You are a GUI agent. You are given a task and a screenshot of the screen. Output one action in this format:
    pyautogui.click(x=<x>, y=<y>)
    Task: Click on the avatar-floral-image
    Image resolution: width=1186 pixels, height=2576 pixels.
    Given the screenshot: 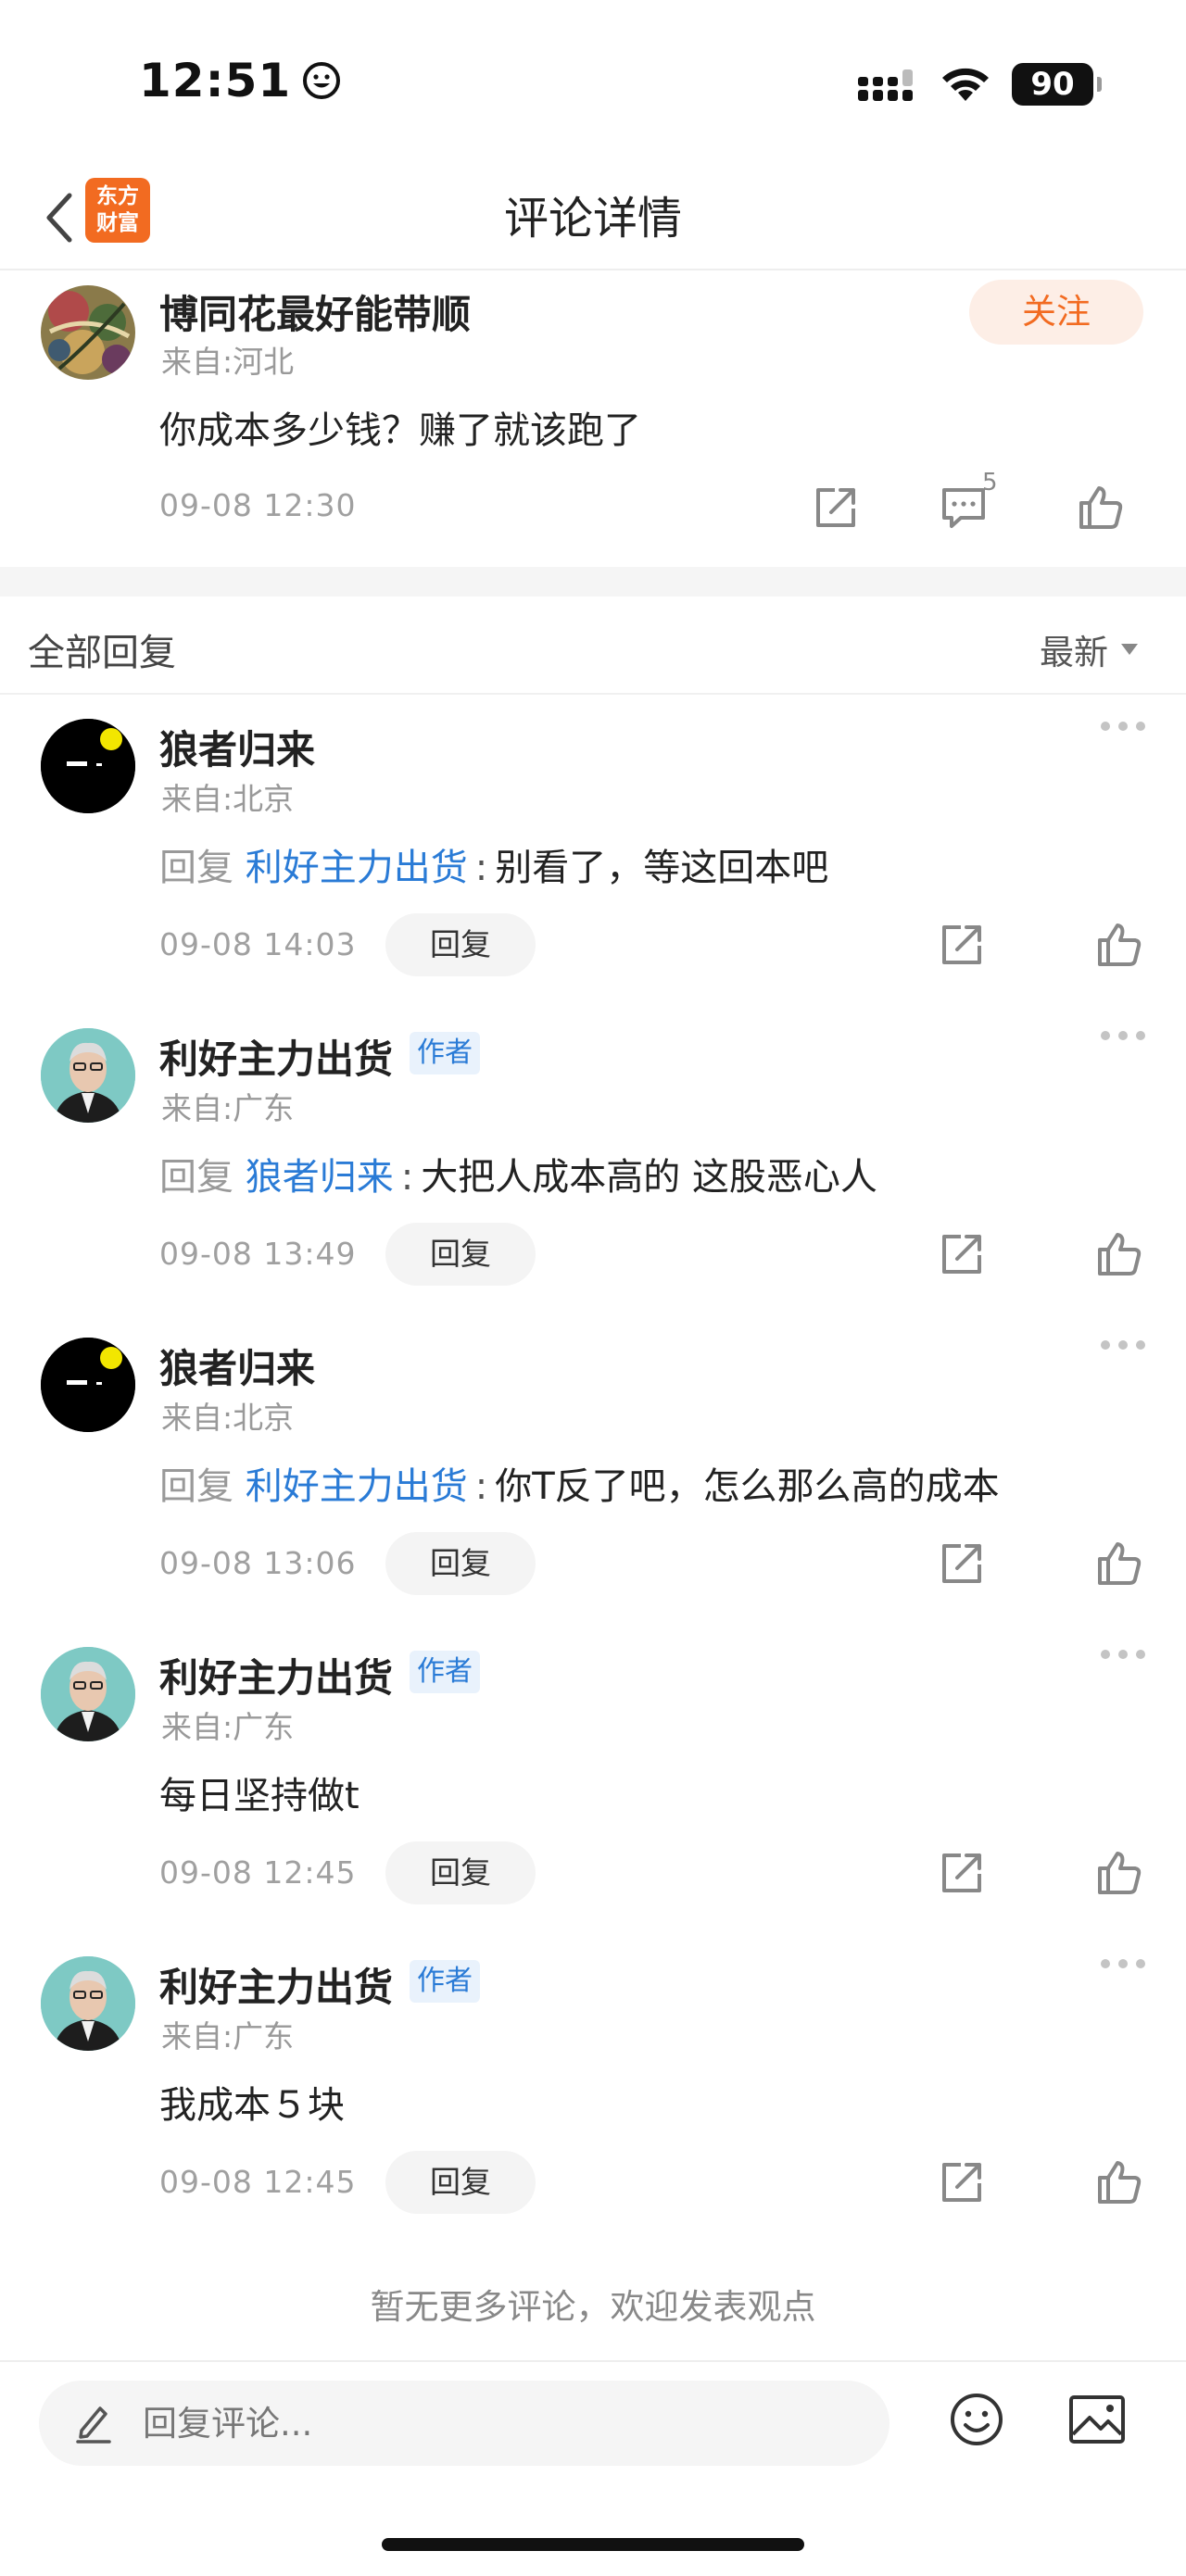 What is the action you would take?
    pyautogui.click(x=88, y=332)
    